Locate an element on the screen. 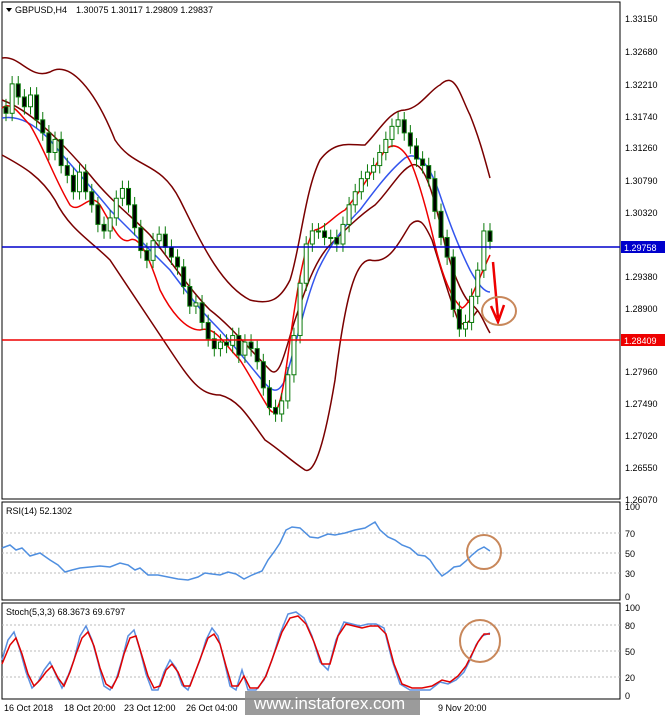 The width and height of the screenshot is (665, 718). price-tick: 1.29380 is located at coordinates (641, 277).